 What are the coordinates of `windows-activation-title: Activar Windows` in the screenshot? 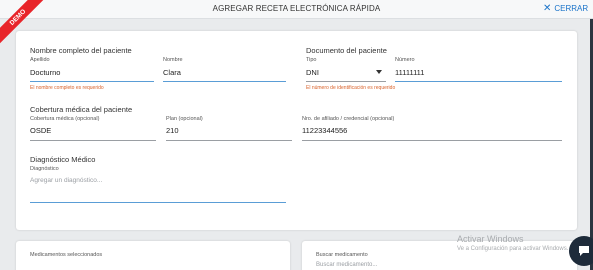 It's located at (490, 239).